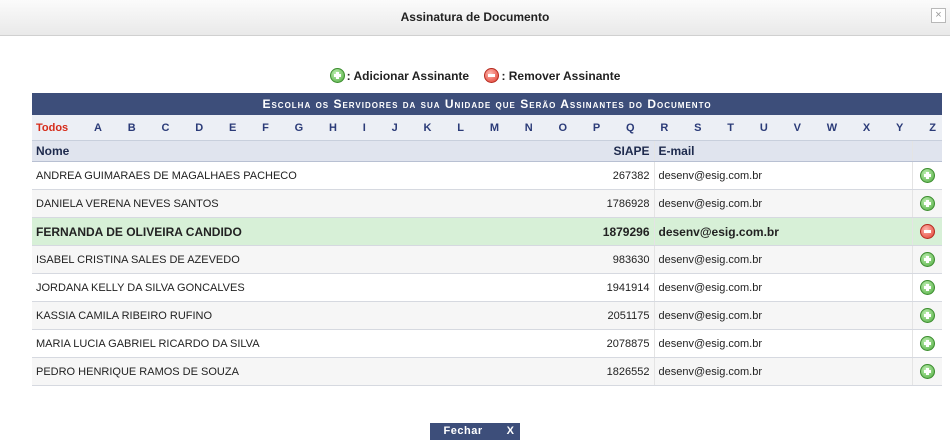  I want to click on letter-filter-x: X, so click(866, 128).